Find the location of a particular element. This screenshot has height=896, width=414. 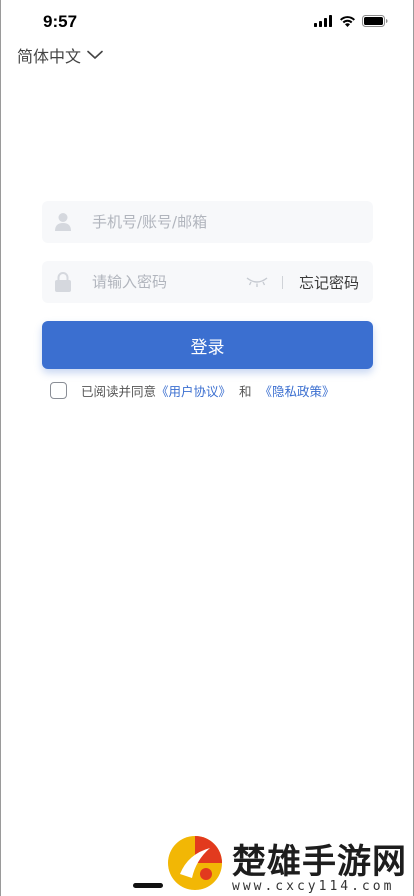

status-time: 9:57 is located at coordinates (60, 21).